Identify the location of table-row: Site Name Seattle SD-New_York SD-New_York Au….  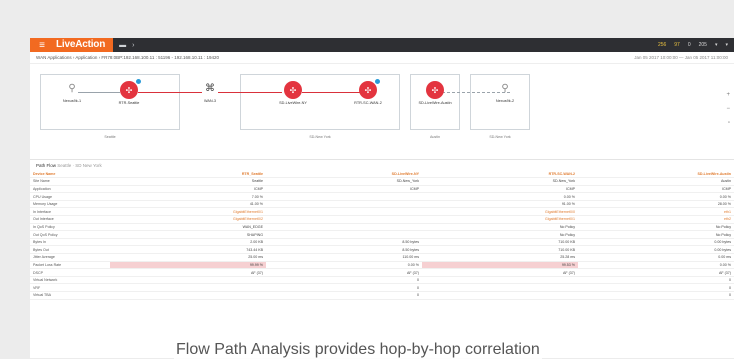
(382, 181).